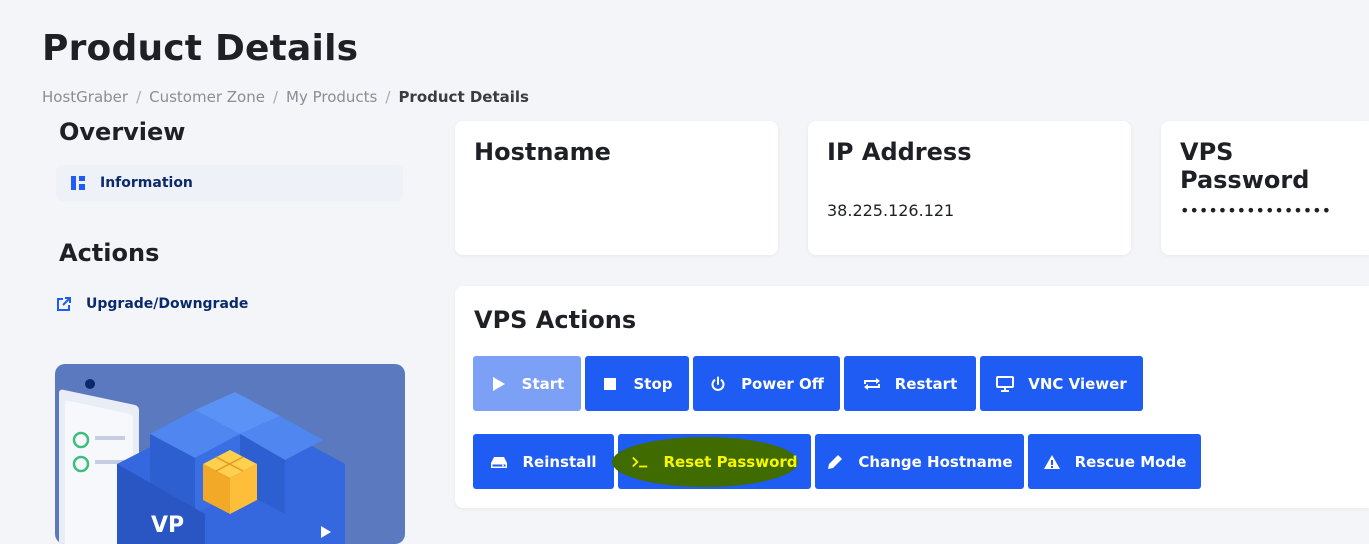 The image size is (1369, 544). Describe the element at coordinates (610, 384) in the screenshot. I see `stop-icon` at that location.